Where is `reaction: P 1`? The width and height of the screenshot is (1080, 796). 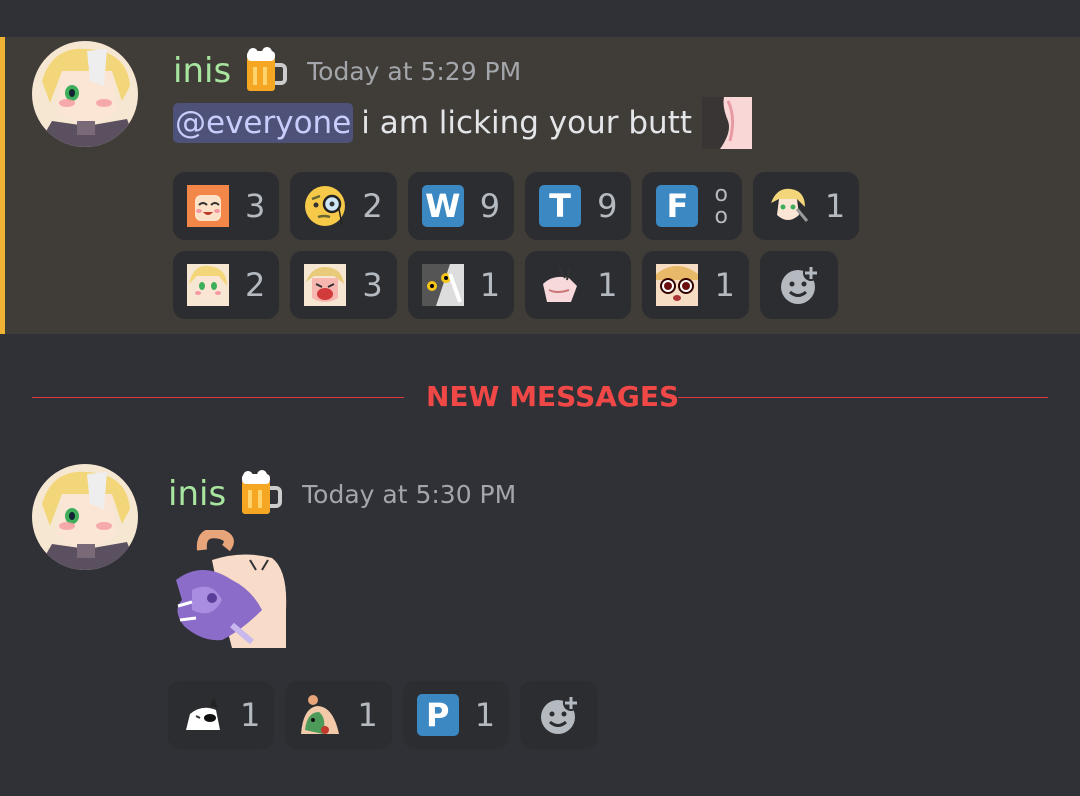 reaction: P 1 is located at coordinates (456, 715).